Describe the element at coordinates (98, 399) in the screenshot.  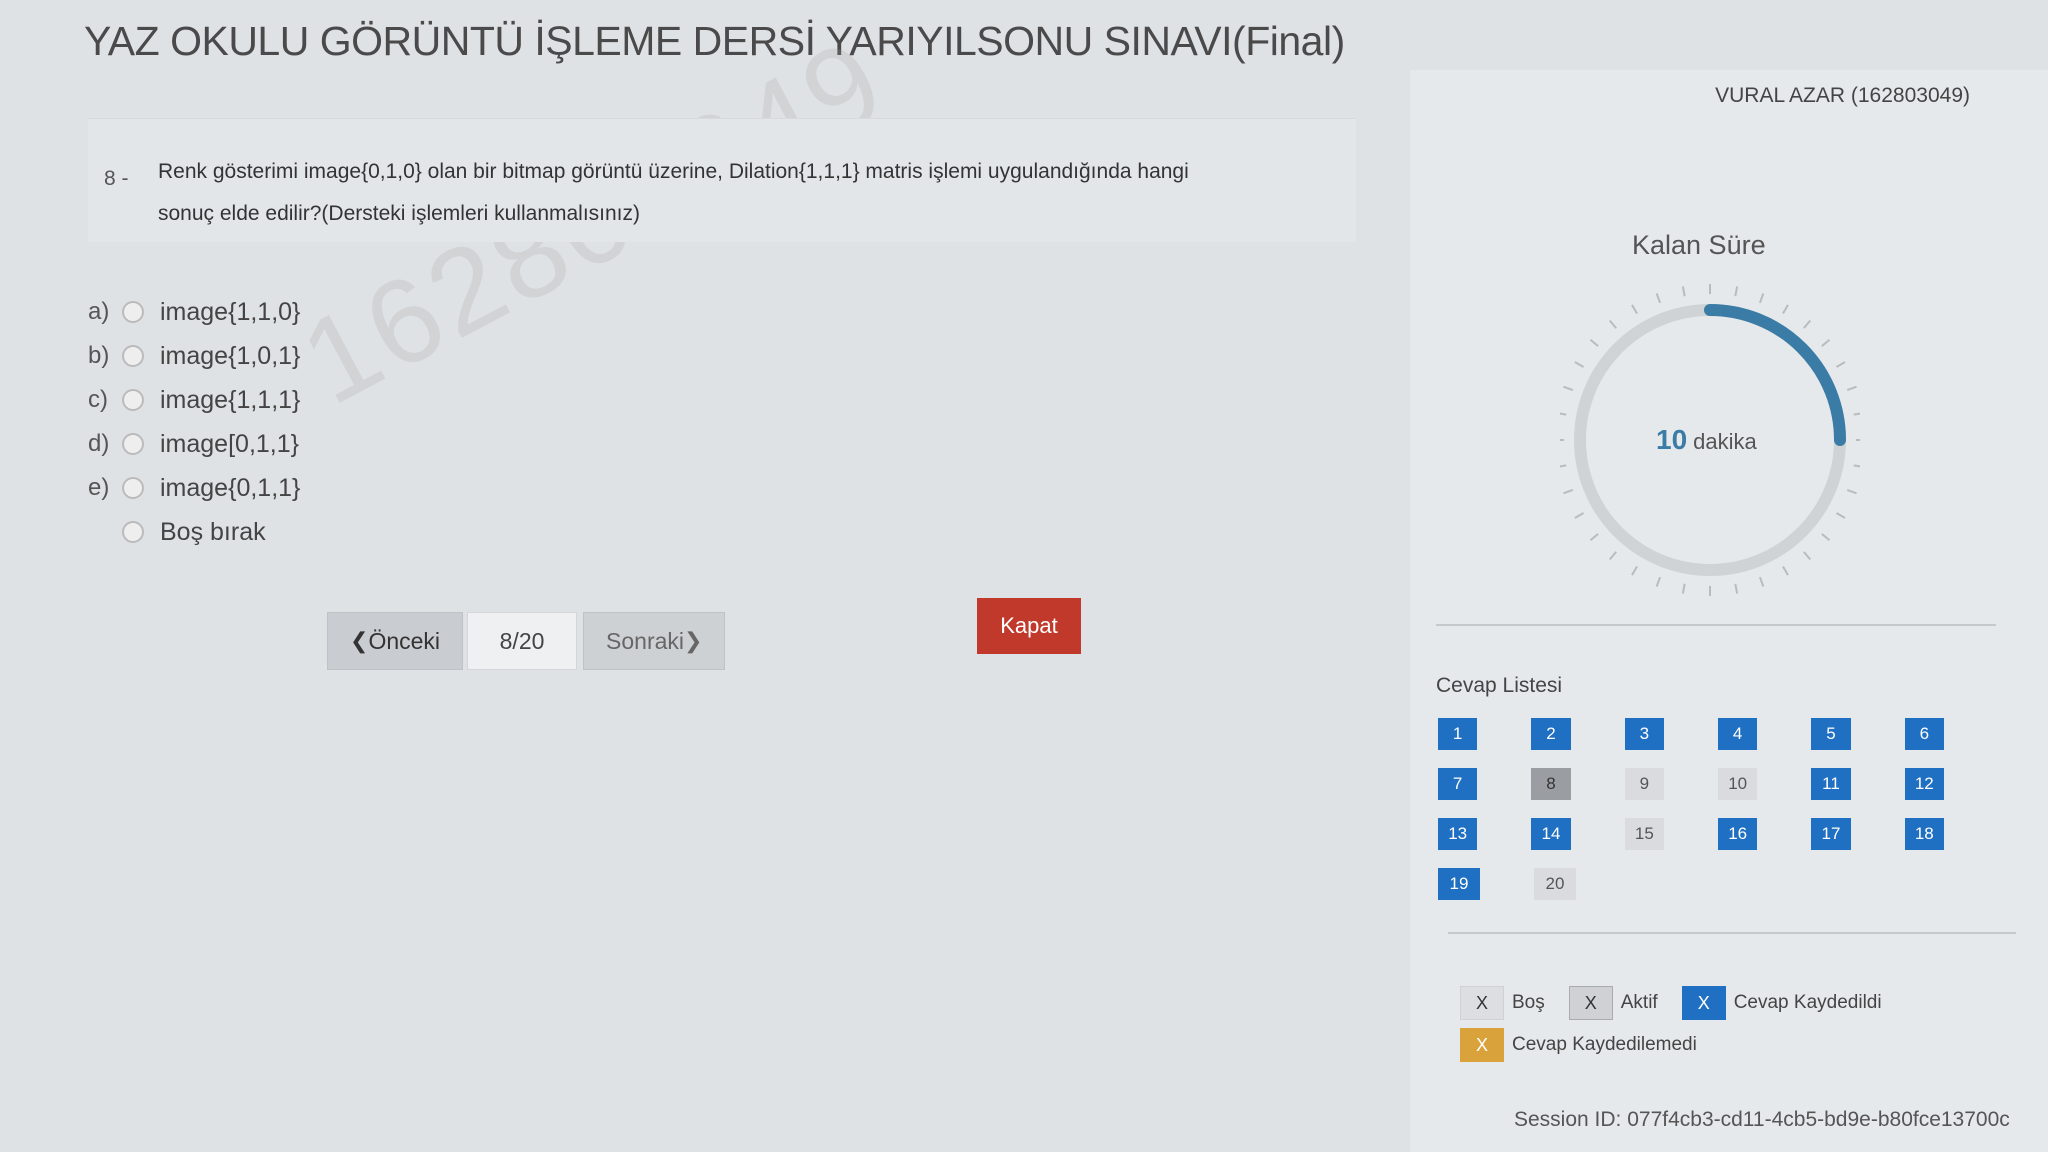
I see `option-letter: c)` at that location.